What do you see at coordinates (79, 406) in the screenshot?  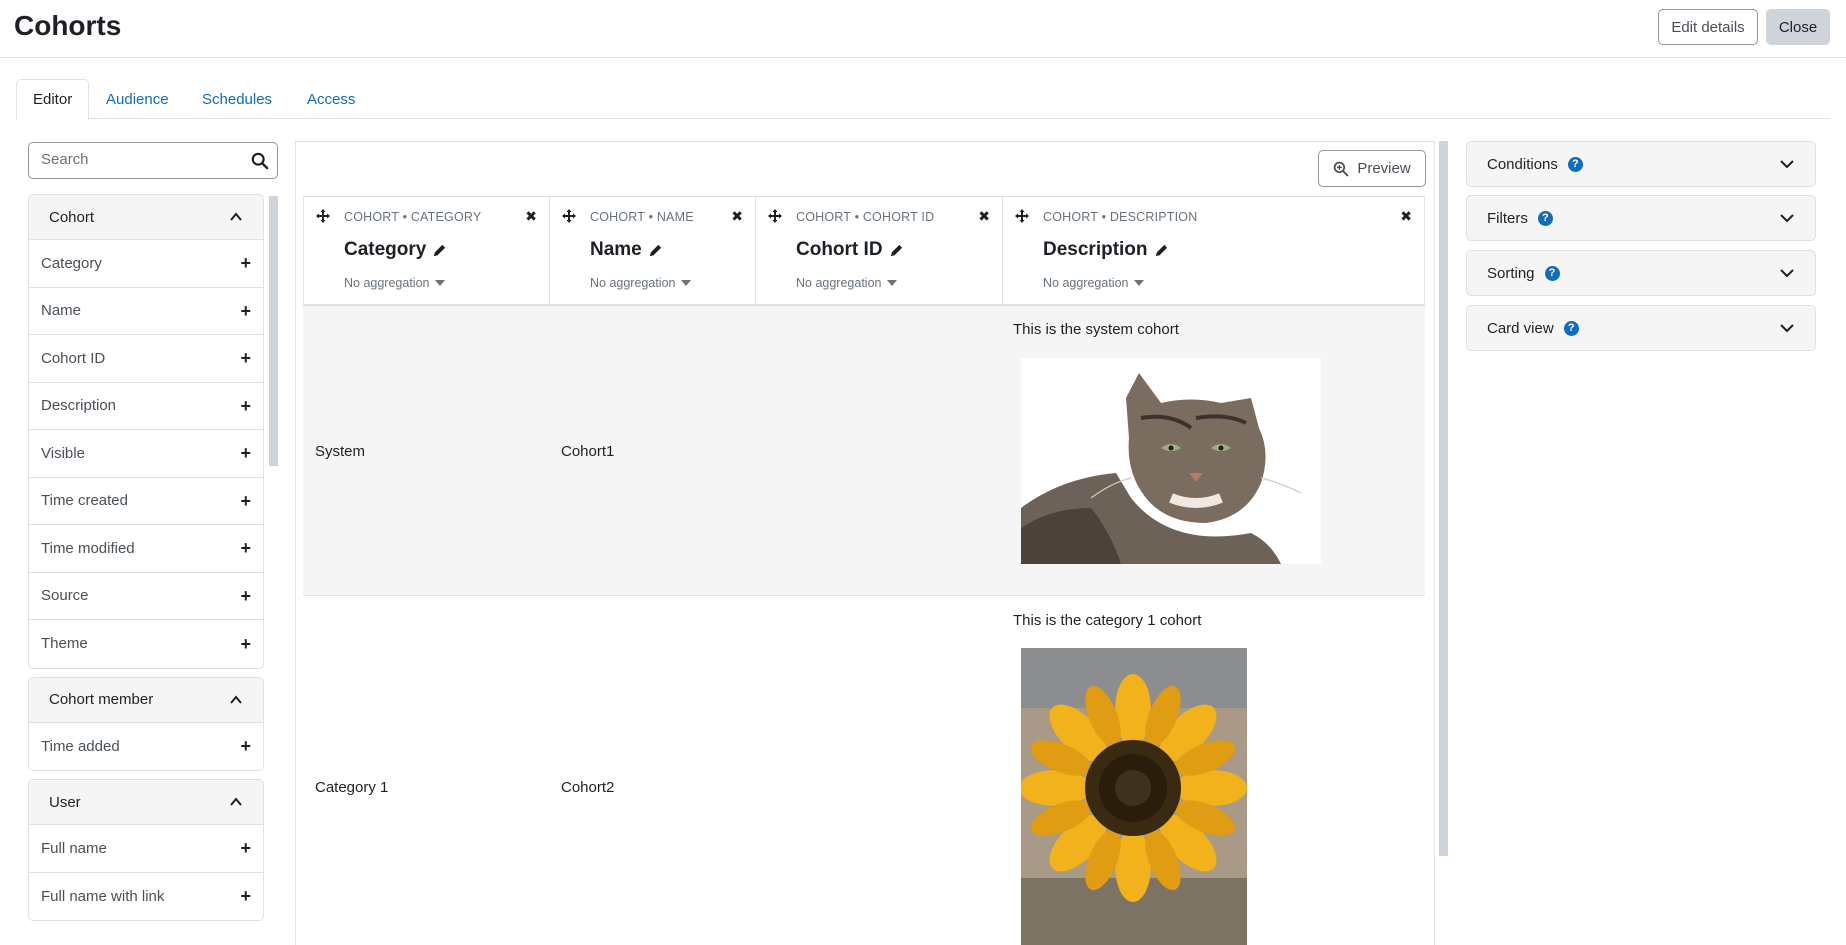 I see `sidebar-item-label: Description` at bounding box center [79, 406].